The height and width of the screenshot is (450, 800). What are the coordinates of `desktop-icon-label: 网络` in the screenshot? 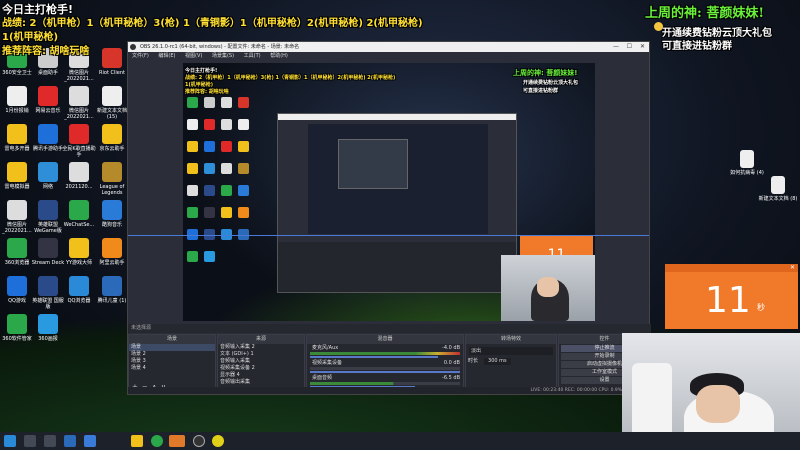 It's located at (47, 187).